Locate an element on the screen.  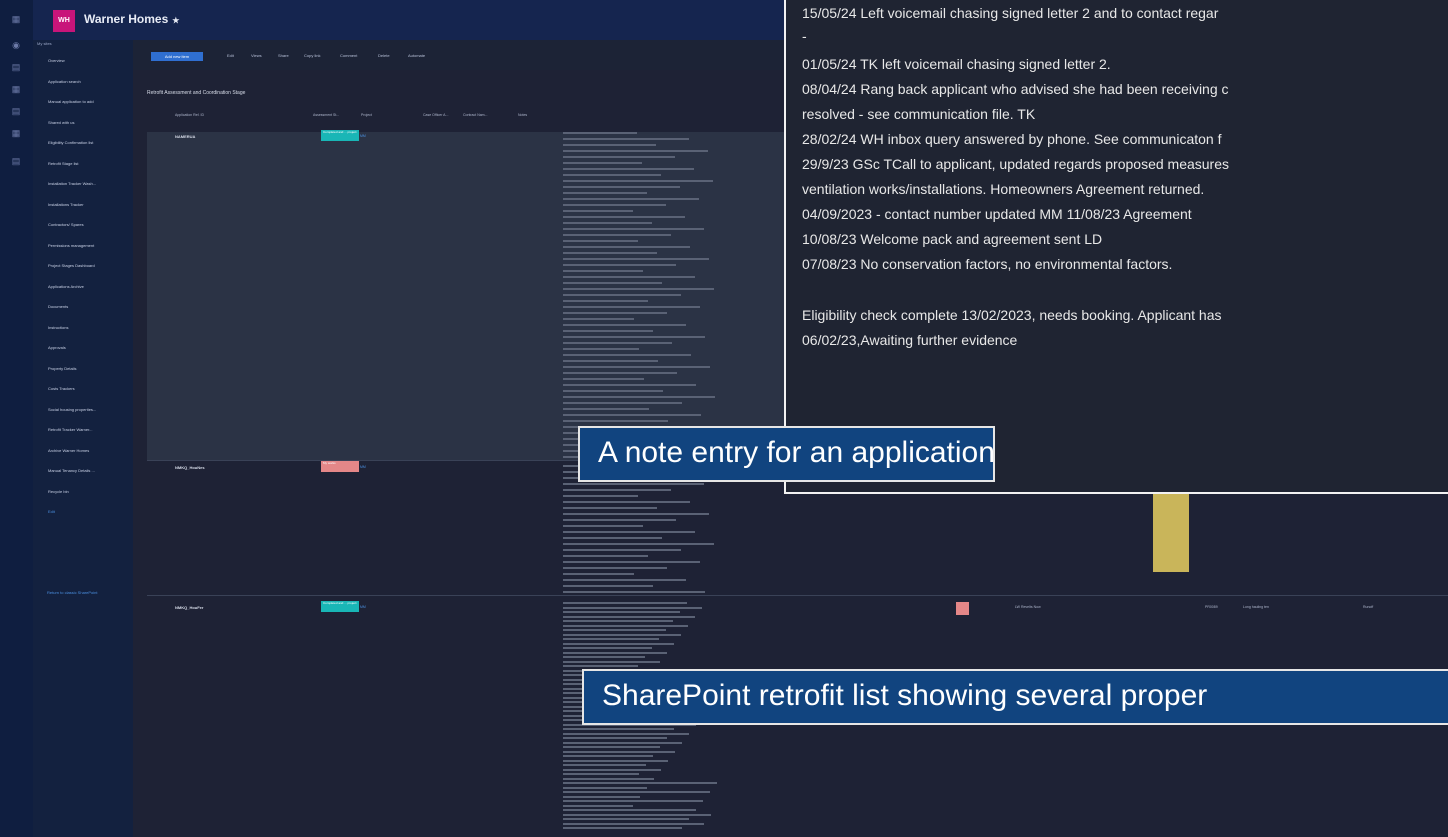
nav-item: Applications Archive is located at coordinates (89, 286).